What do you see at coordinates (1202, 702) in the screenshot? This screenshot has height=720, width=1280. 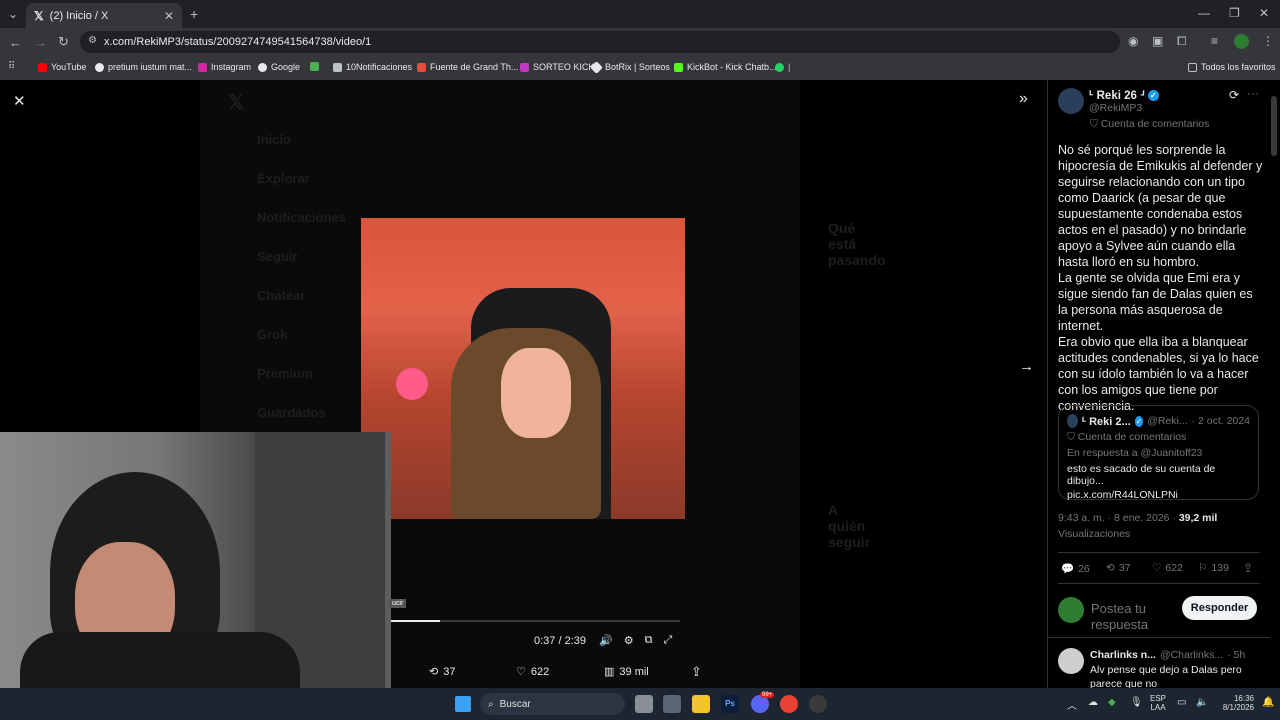 I see `speaker-icon: 🔈` at bounding box center [1202, 702].